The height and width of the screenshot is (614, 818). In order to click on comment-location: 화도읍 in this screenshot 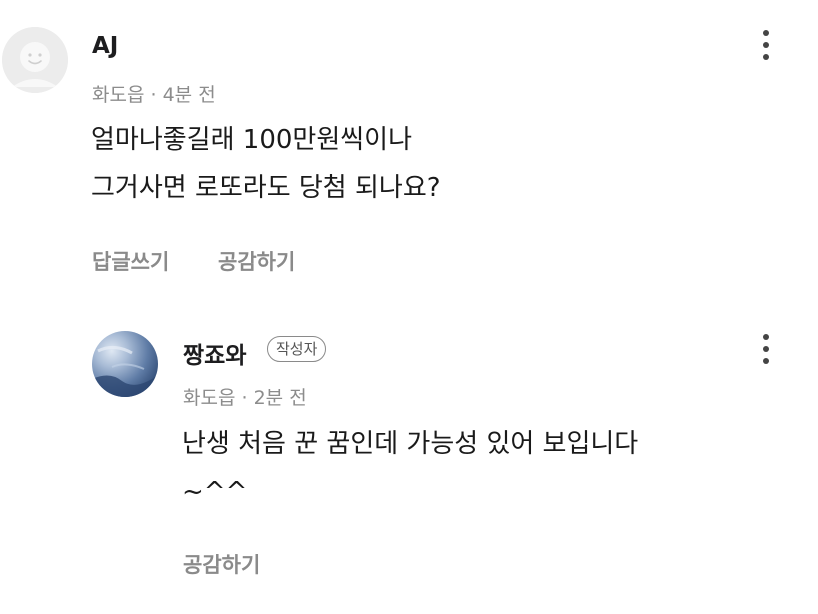, I will do `click(118, 95)`.